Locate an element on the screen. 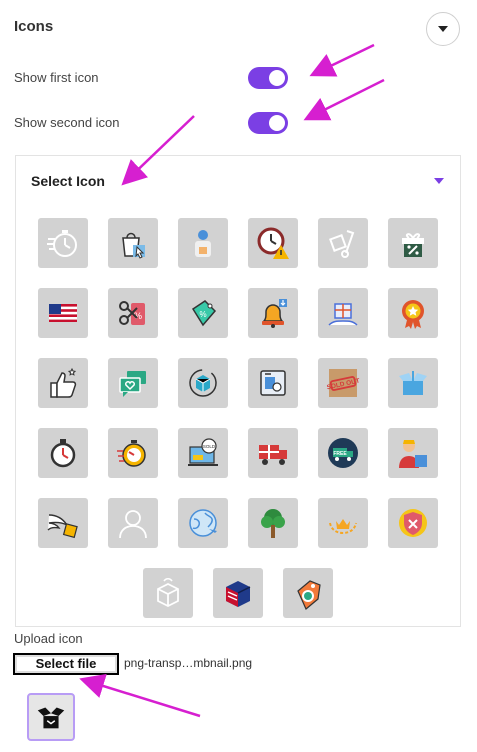  whatsapp-tag-icon is located at coordinates (309, 595).